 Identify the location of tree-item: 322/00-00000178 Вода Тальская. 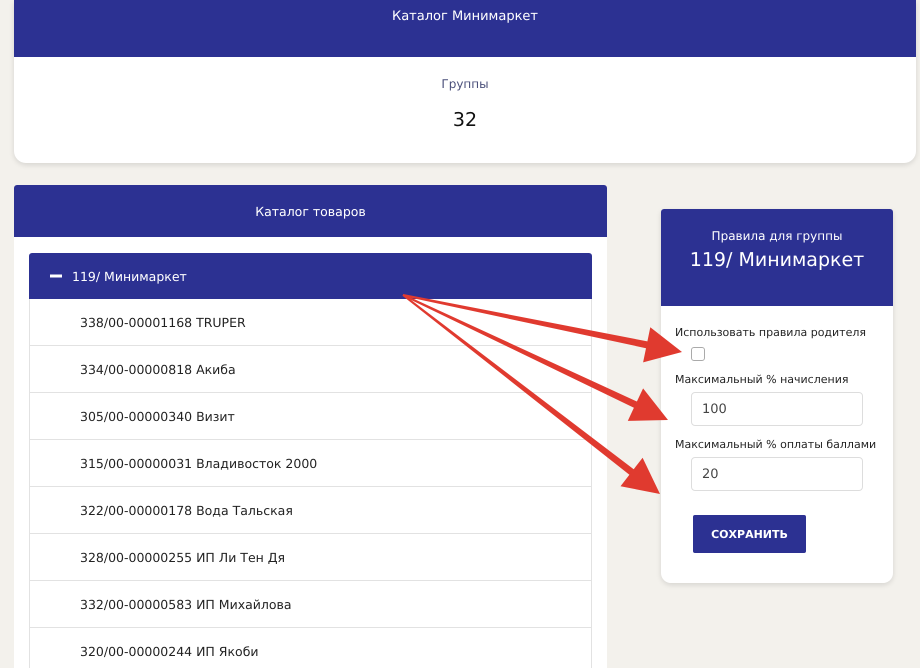
(310, 510).